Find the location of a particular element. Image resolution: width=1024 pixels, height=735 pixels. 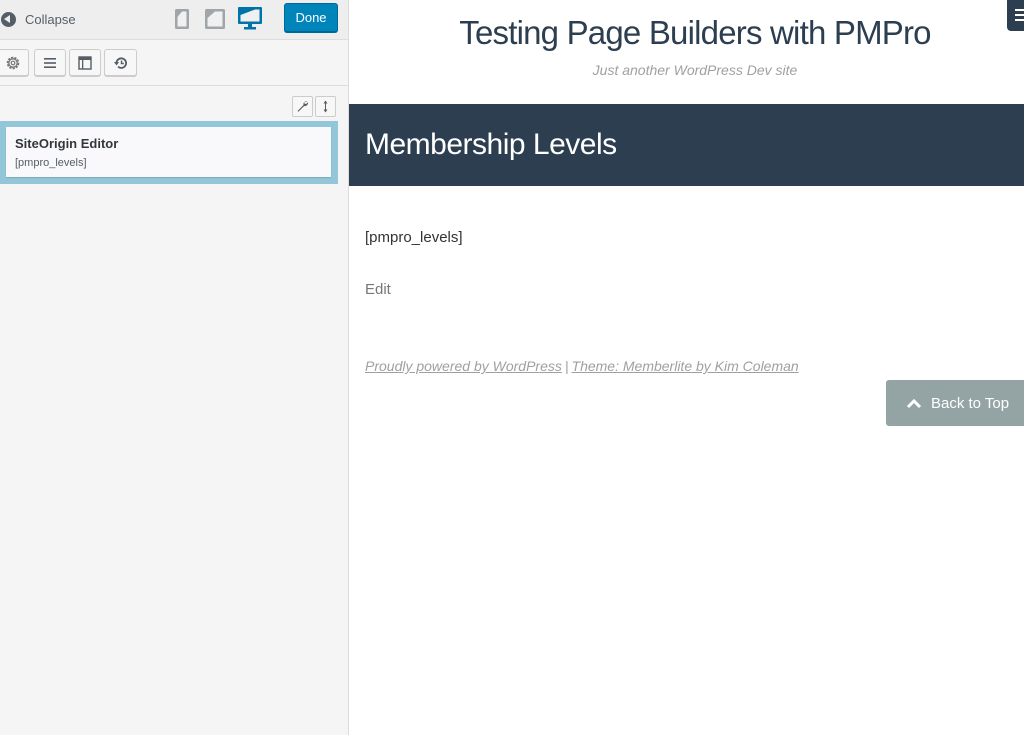

edit-link: Edit is located at coordinates (378, 289).